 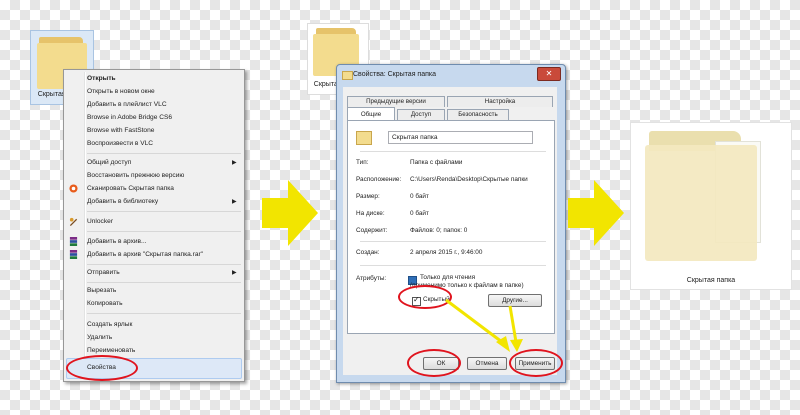 What do you see at coordinates (446, 252) in the screenshot?
I see `prop-created-value: 2 апреля 2015 г., 9:46:00` at bounding box center [446, 252].